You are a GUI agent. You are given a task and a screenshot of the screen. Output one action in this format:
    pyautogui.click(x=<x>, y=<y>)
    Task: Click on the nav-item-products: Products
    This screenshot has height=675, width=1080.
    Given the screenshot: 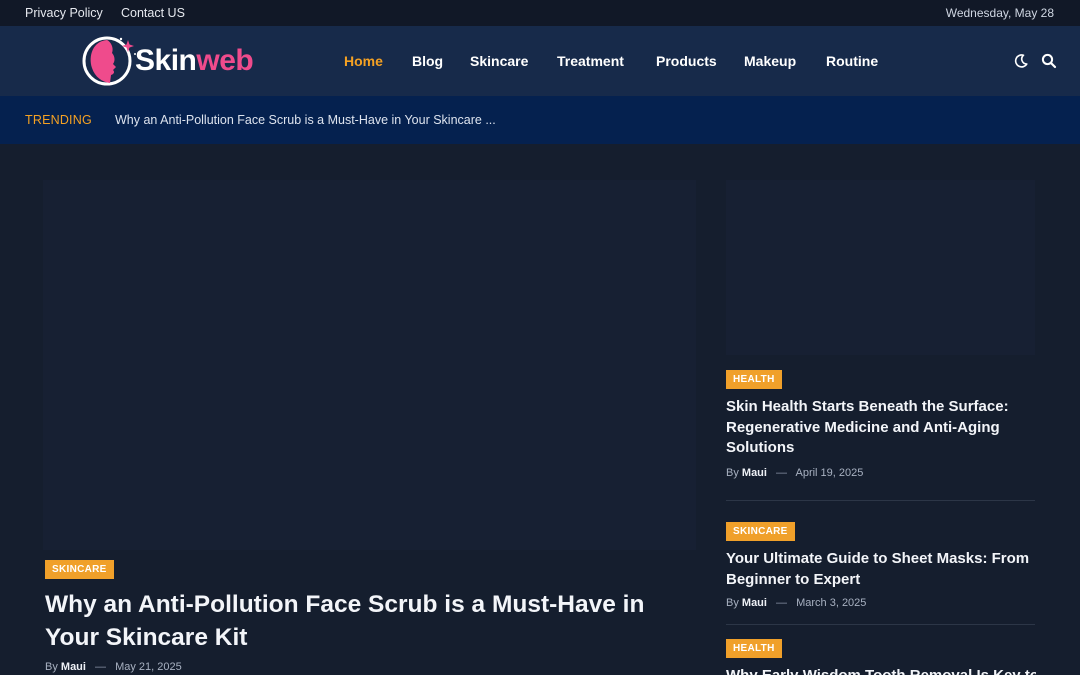 What is the action you would take?
    pyautogui.click(x=686, y=61)
    